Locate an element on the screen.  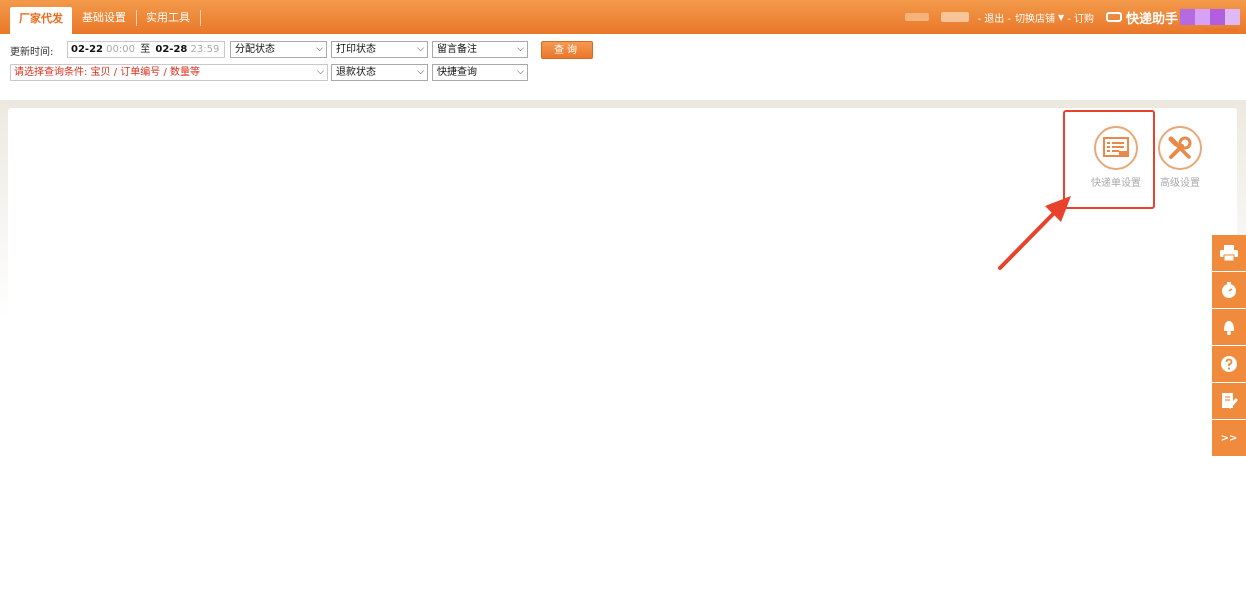
refund-status-value: 退款状态 is located at coordinates (356, 72).